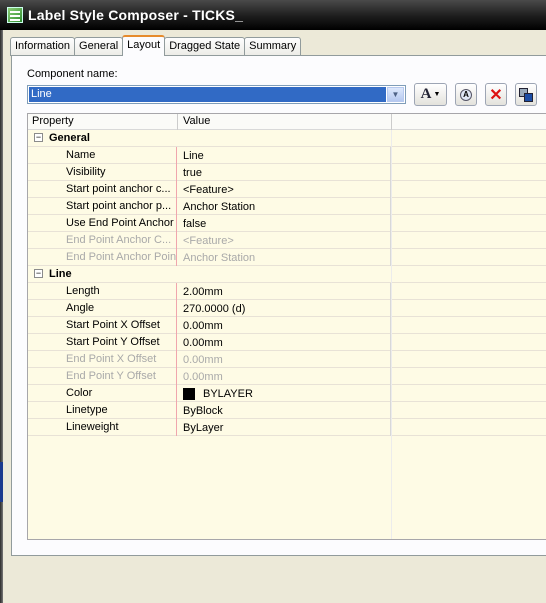 This screenshot has width=546, height=603. What do you see at coordinates (193, 155) in the screenshot?
I see `property-value-text: Line` at bounding box center [193, 155].